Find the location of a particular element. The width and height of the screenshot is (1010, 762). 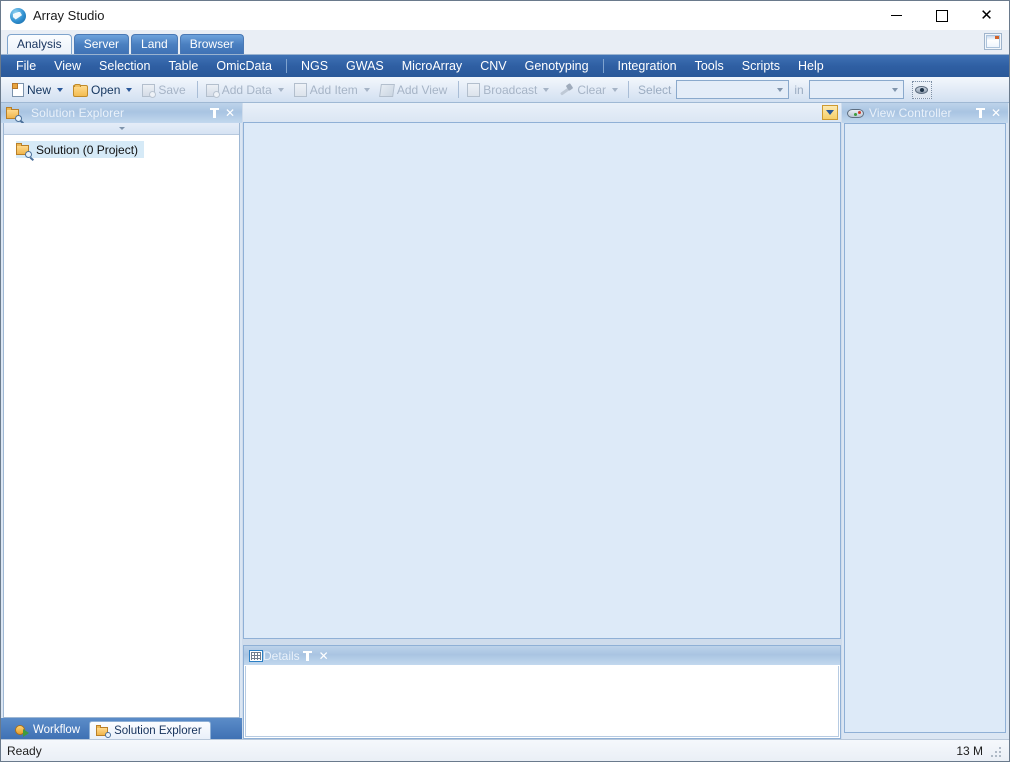

select-combo is located at coordinates (733, 89).